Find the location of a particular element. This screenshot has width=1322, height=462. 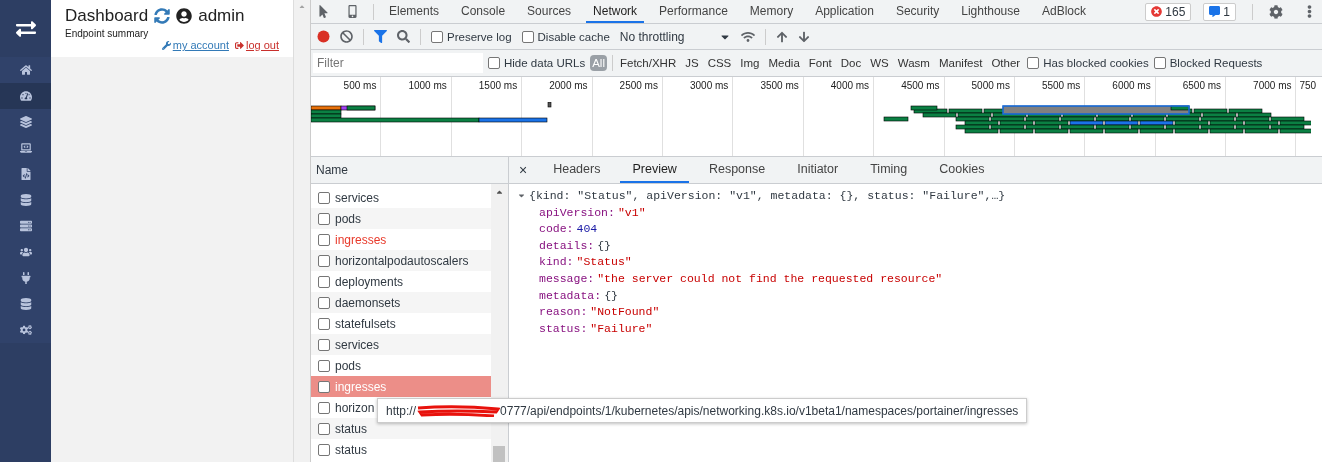

checkbox-option: Hide data URLs is located at coordinates (537, 63).